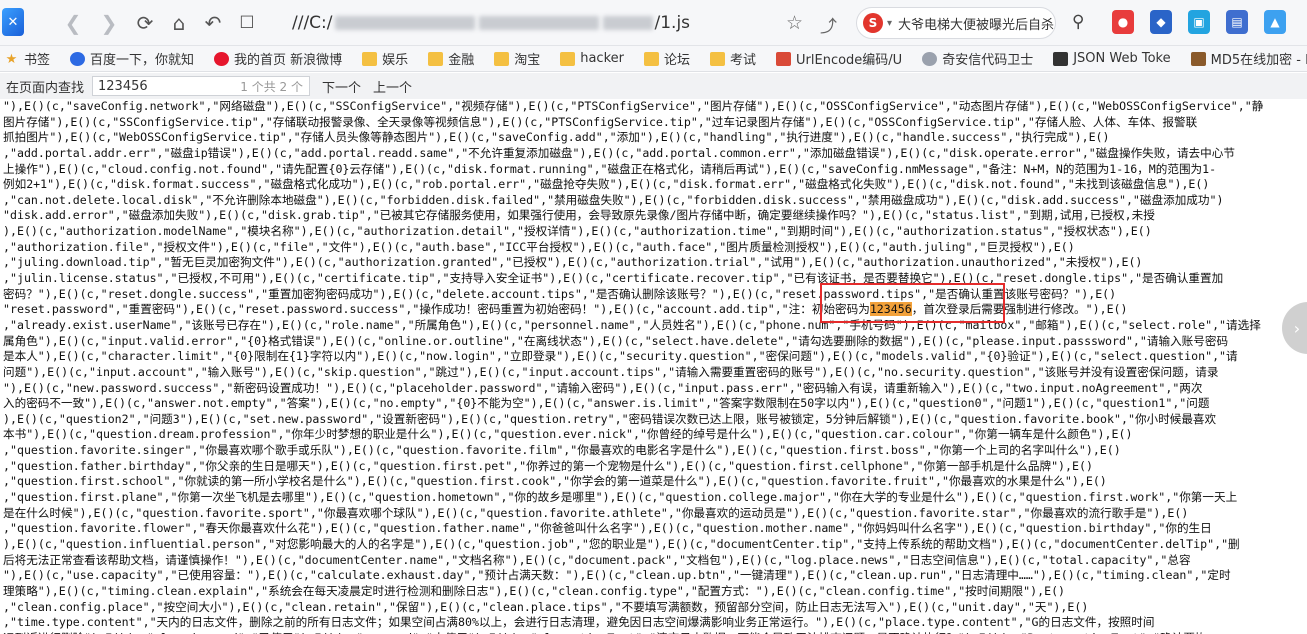 This screenshot has width=1307, height=634. I want to click on extension-icon: ▲, so click(1275, 22).